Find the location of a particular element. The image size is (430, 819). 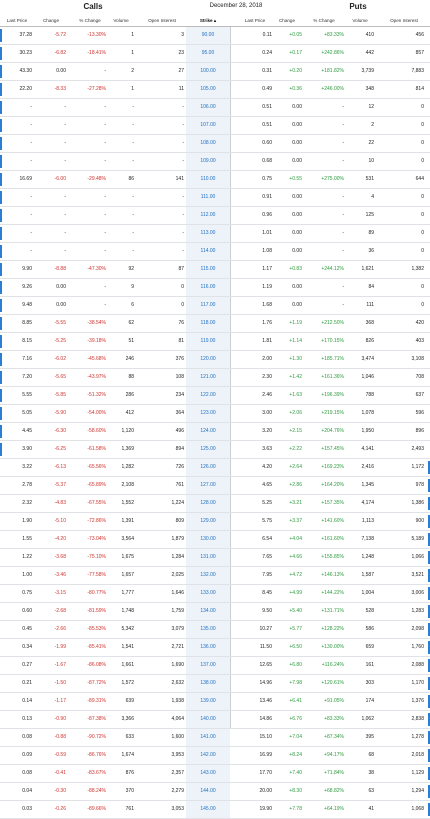

strike-price: 133.00 is located at coordinates (208, 593).